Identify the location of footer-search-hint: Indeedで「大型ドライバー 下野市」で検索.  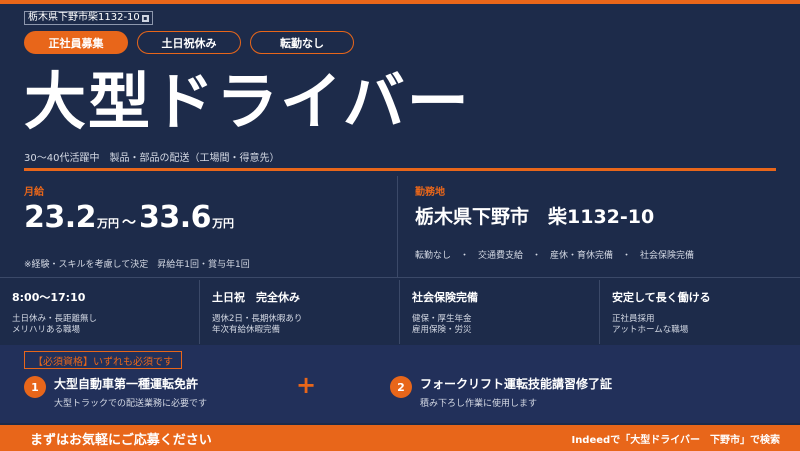
(675, 440).